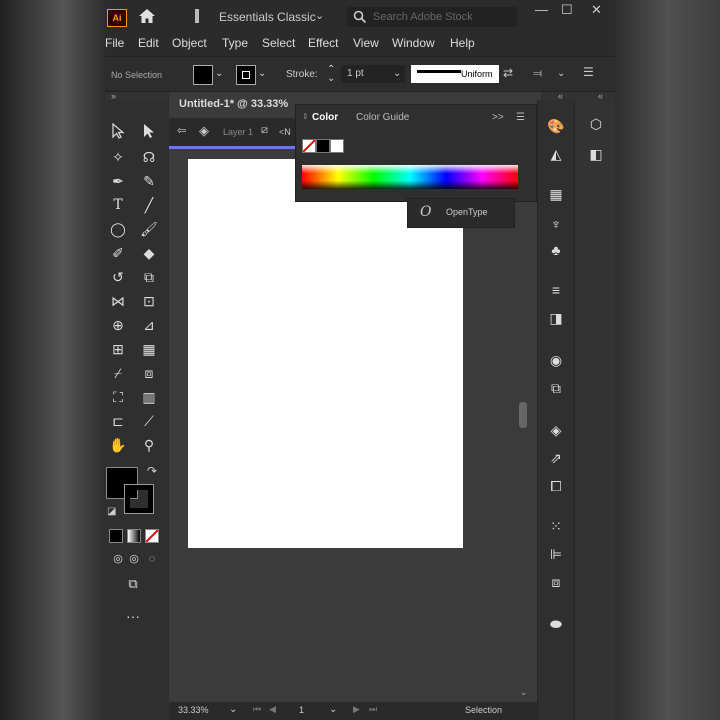  I want to click on artboards-icon: ⧠, so click(556, 486).